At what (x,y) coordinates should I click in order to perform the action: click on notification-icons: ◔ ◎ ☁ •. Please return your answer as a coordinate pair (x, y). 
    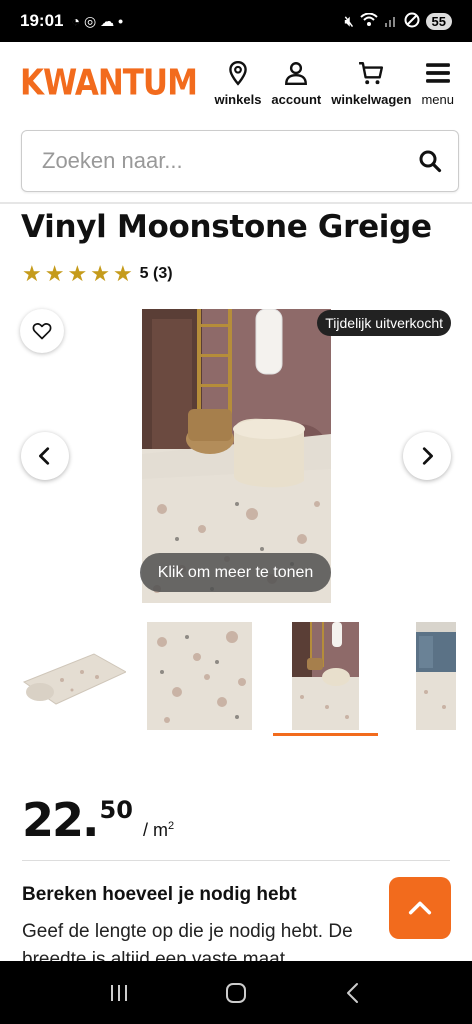
    Looking at the image, I should click on (97, 21).